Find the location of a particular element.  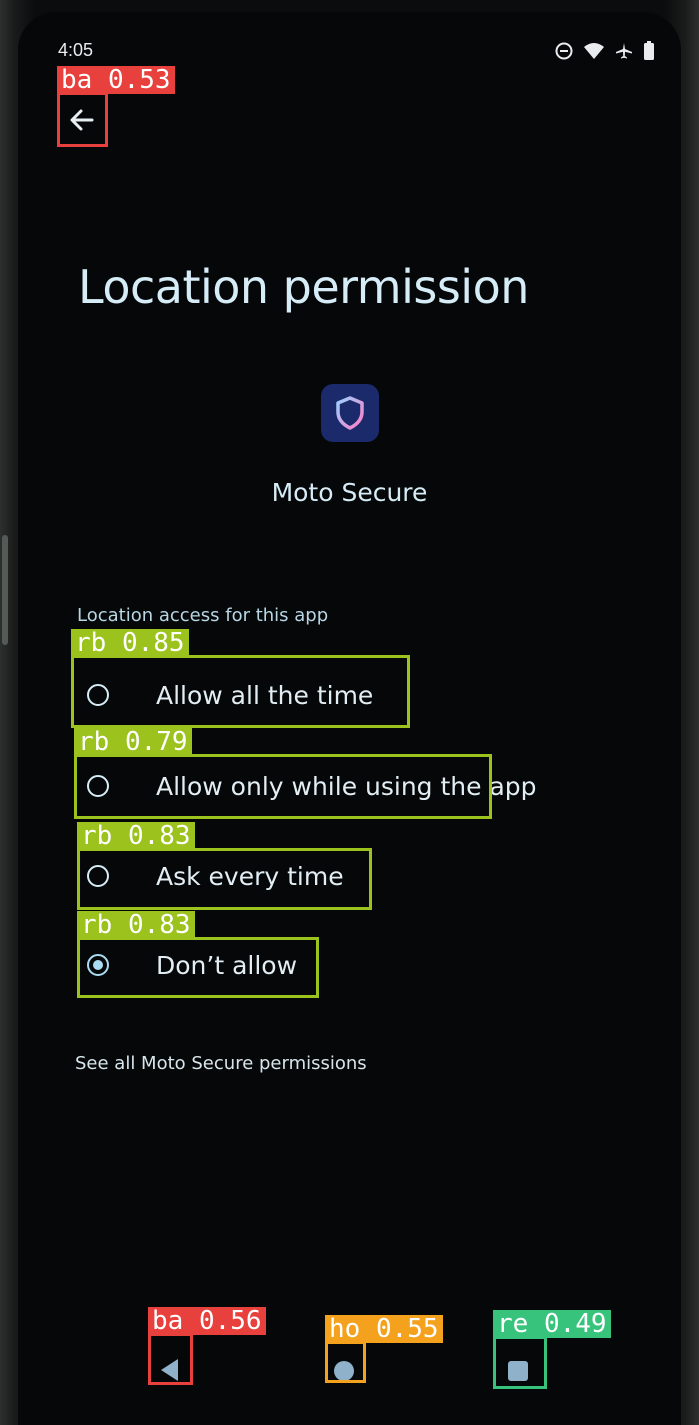

detection-box-radio: rb 0.79 is located at coordinates (283, 773).